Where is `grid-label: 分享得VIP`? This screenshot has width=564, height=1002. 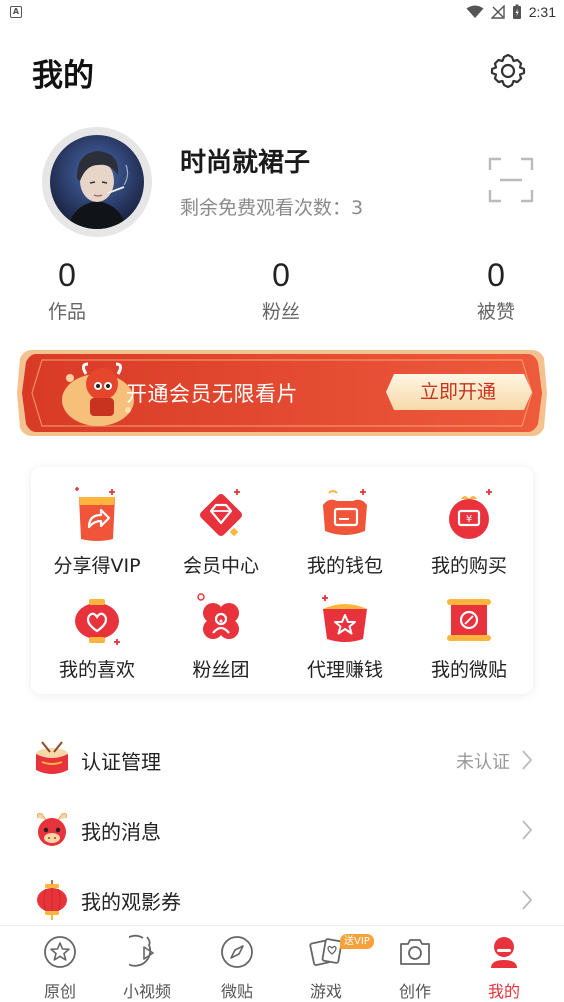 grid-label: 分享得VIP is located at coordinates (97, 566).